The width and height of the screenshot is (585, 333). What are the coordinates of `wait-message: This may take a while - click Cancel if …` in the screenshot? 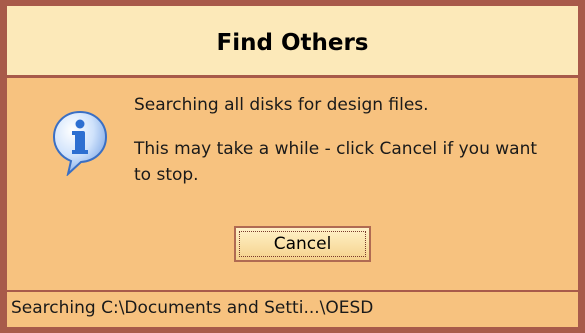 It's located at (336, 162).